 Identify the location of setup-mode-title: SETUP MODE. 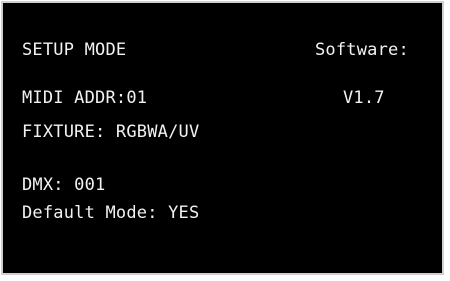
(74, 50).